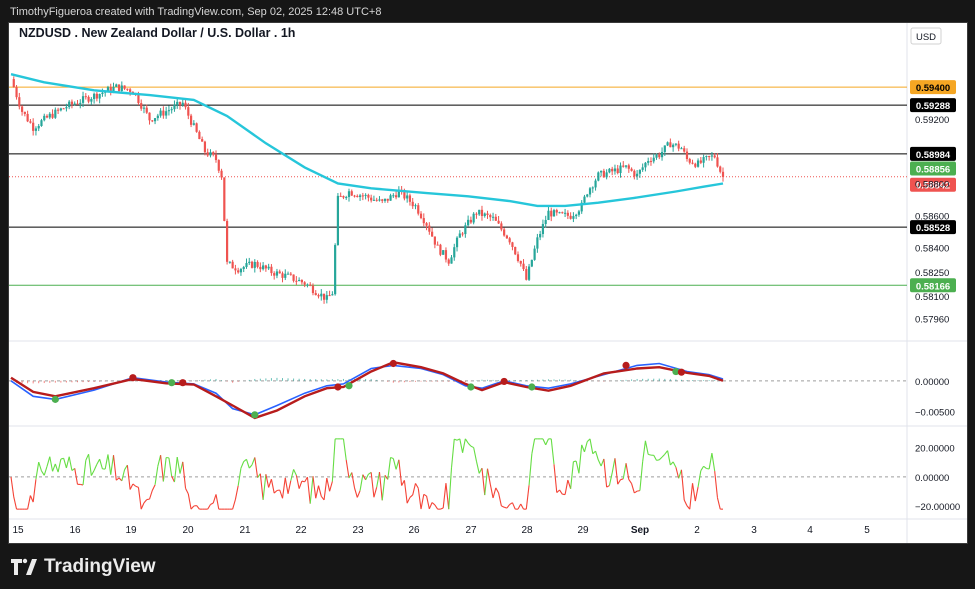  What do you see at coordinates (932, 120) in the screenshot?
I see `price-tick-label: 0.59200` at bounding box center [932, 120].